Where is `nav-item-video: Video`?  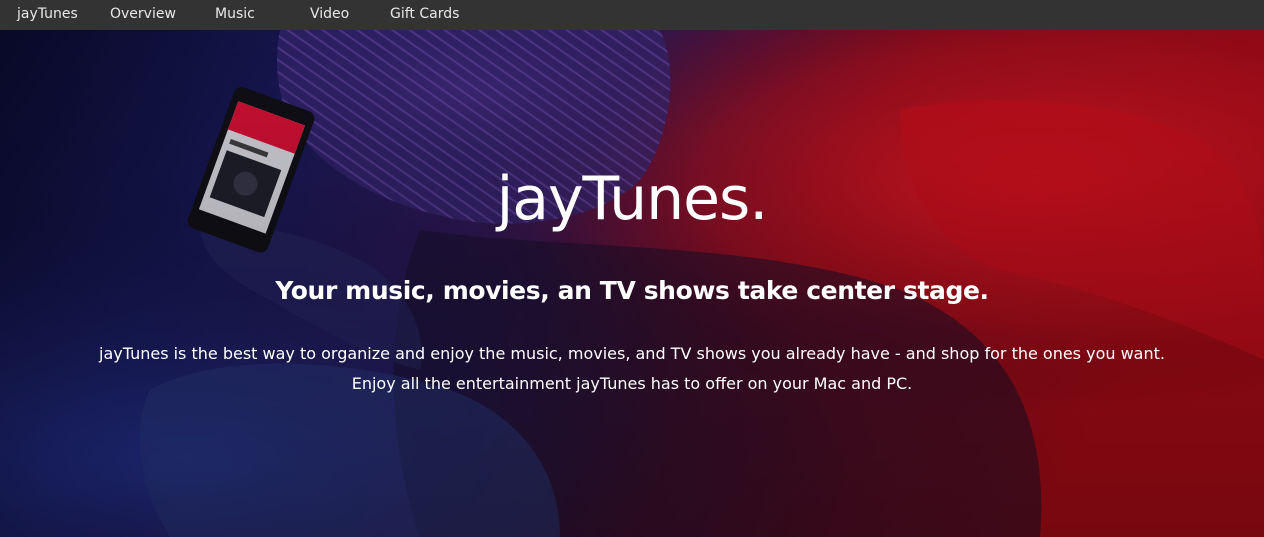
nav-item-video: Video is located at coordinates (329, 15).